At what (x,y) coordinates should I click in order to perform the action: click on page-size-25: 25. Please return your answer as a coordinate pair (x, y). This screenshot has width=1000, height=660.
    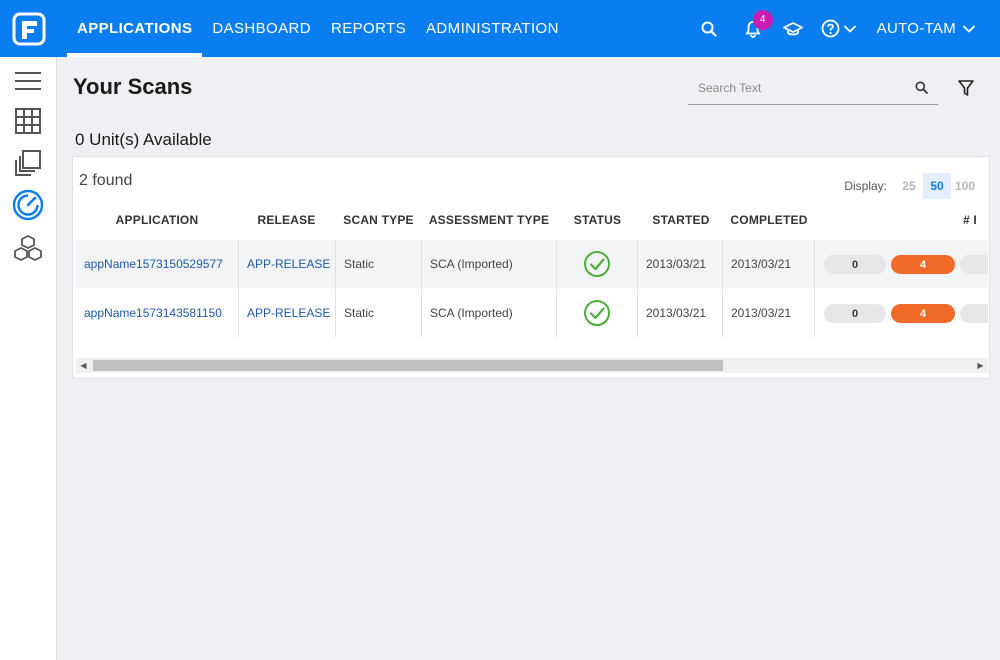
    Looking at the image, I should click on (909, 186).